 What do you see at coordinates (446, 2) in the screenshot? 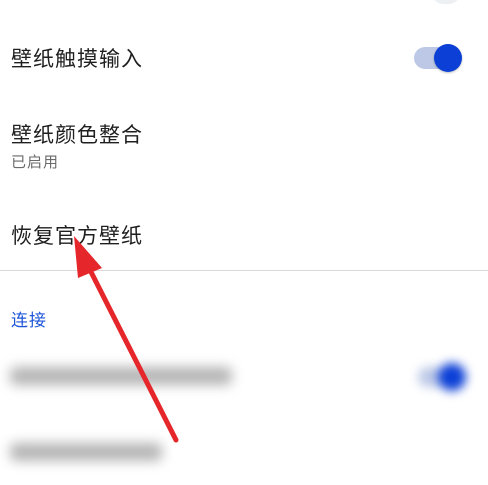
I see `partial-toggle-edge` at bounding box center [446, 2].